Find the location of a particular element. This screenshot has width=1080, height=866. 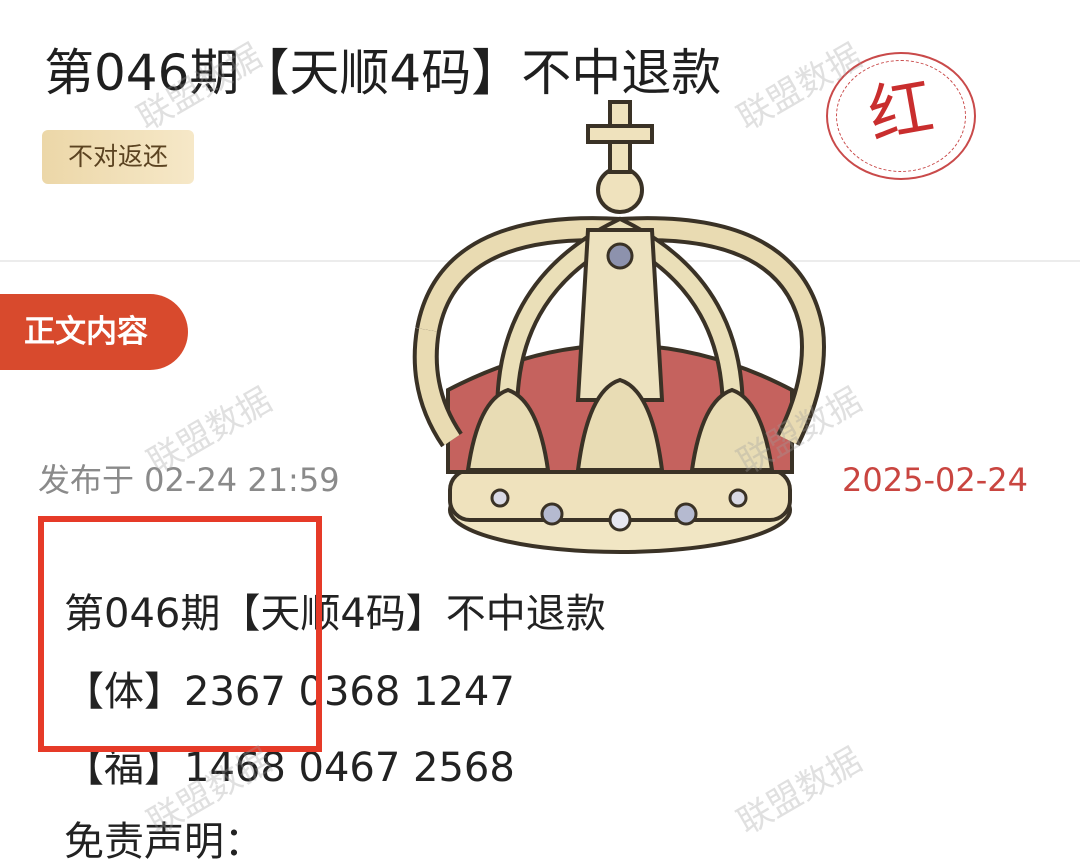

refund-tag: 不对返还 is located at coordinates (118, 157).